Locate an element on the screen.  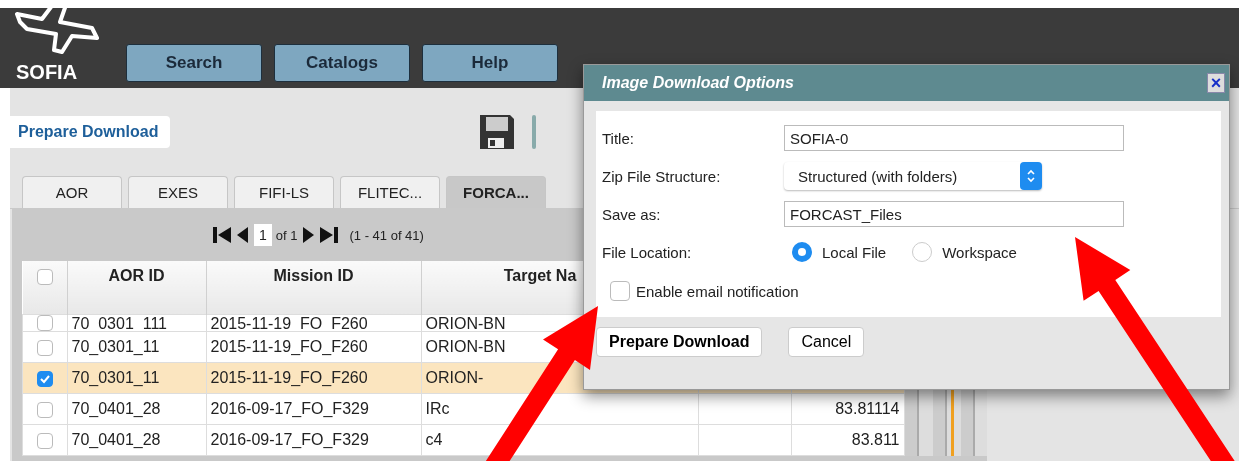
radio-label: Local File is located at coordinates (854, 252).